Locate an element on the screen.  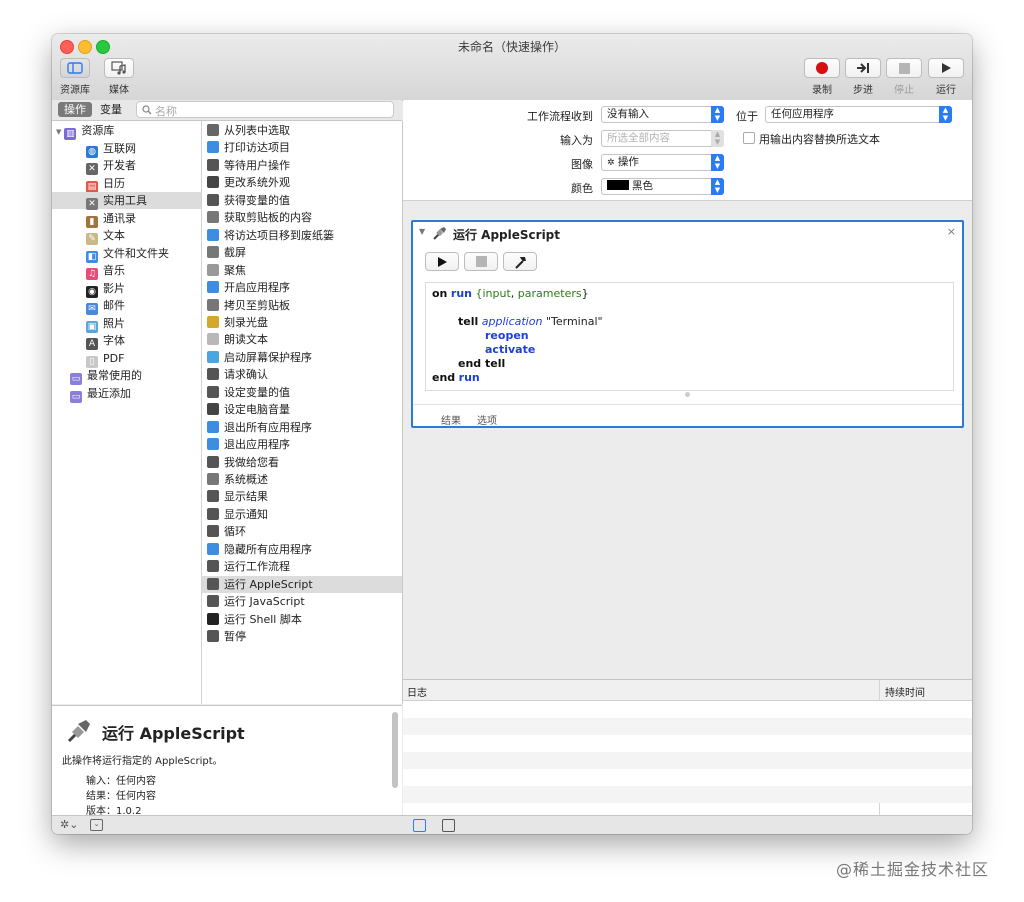
close-icon: × is located at coordinates (951, 231).